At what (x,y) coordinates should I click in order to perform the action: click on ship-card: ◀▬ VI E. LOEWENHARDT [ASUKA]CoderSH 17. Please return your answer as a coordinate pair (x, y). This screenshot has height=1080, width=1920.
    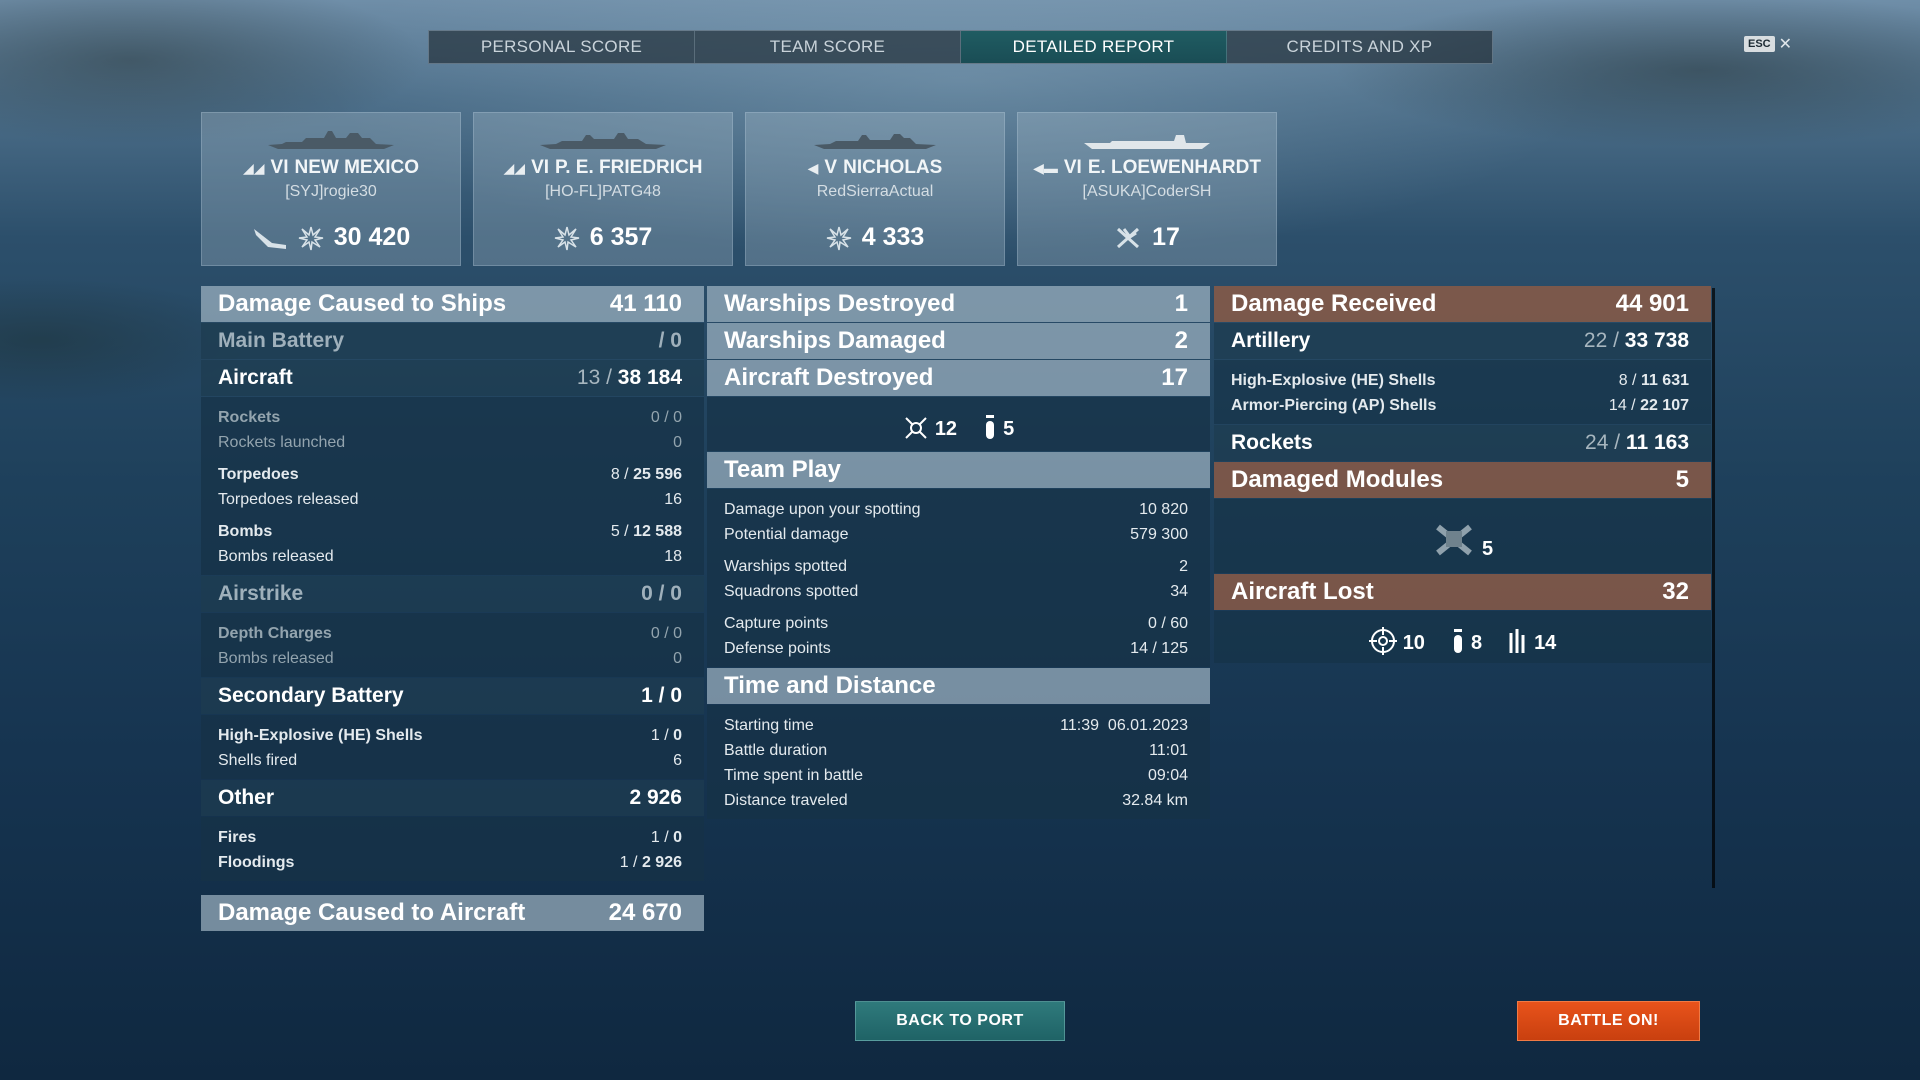
    Looking at the image, I should click on (1147, 189).